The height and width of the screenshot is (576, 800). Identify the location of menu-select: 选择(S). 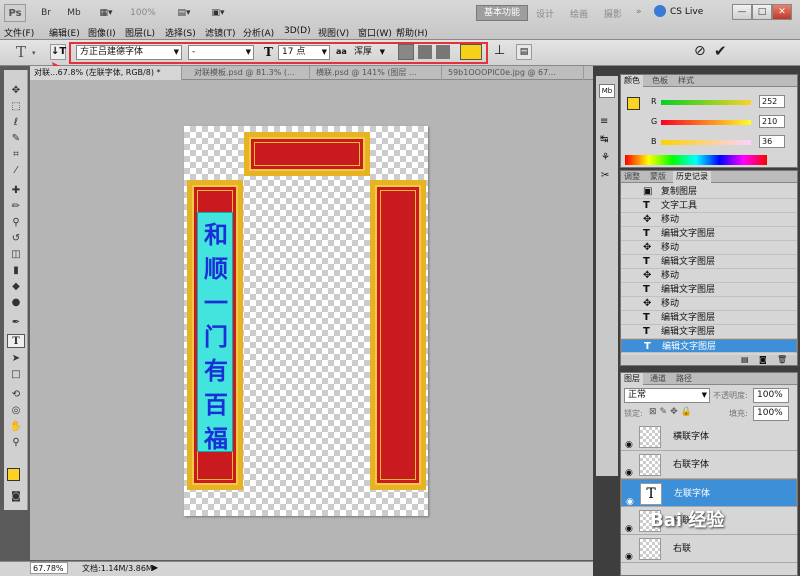
(180, 32).